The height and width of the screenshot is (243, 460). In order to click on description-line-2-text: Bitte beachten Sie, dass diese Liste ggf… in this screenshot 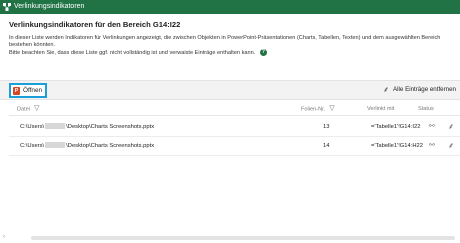, I will do `click(132, 53)`.